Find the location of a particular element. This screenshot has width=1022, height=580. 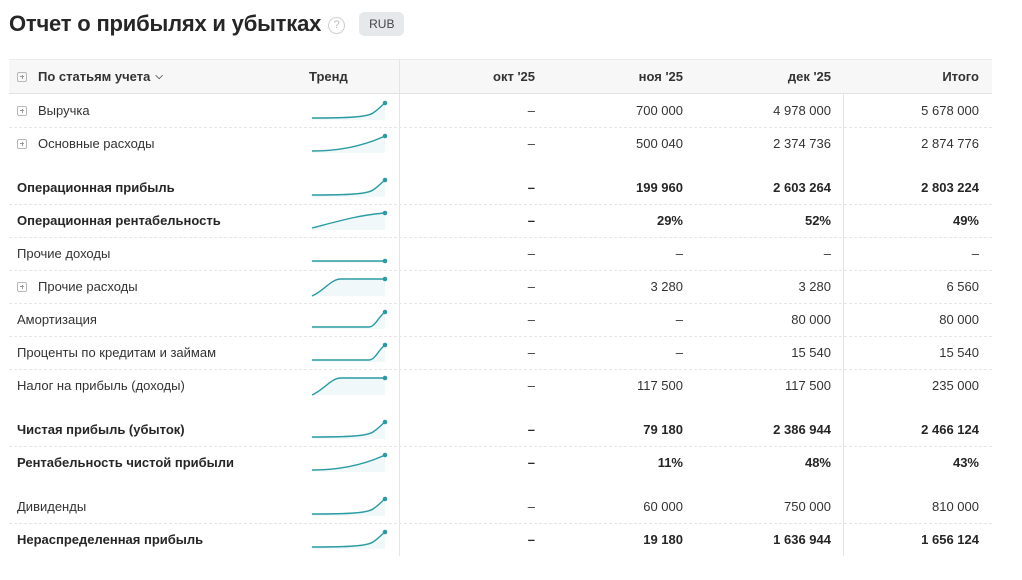

value-total: 43% is located at coordinates (965, 462).